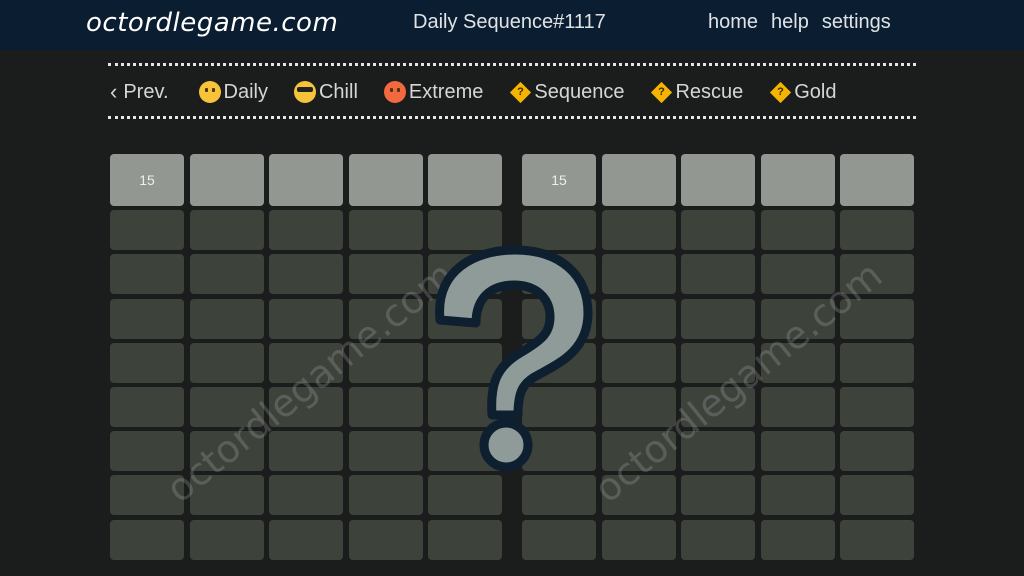  Describe the element at coordinates (559, 180) in the screenshot. I see `hint-cell: 15` at that location.